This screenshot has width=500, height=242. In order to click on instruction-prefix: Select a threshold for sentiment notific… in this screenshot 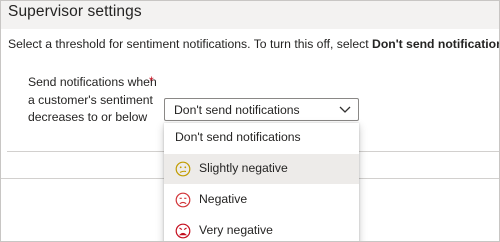, I will do `click(190, 44)`.